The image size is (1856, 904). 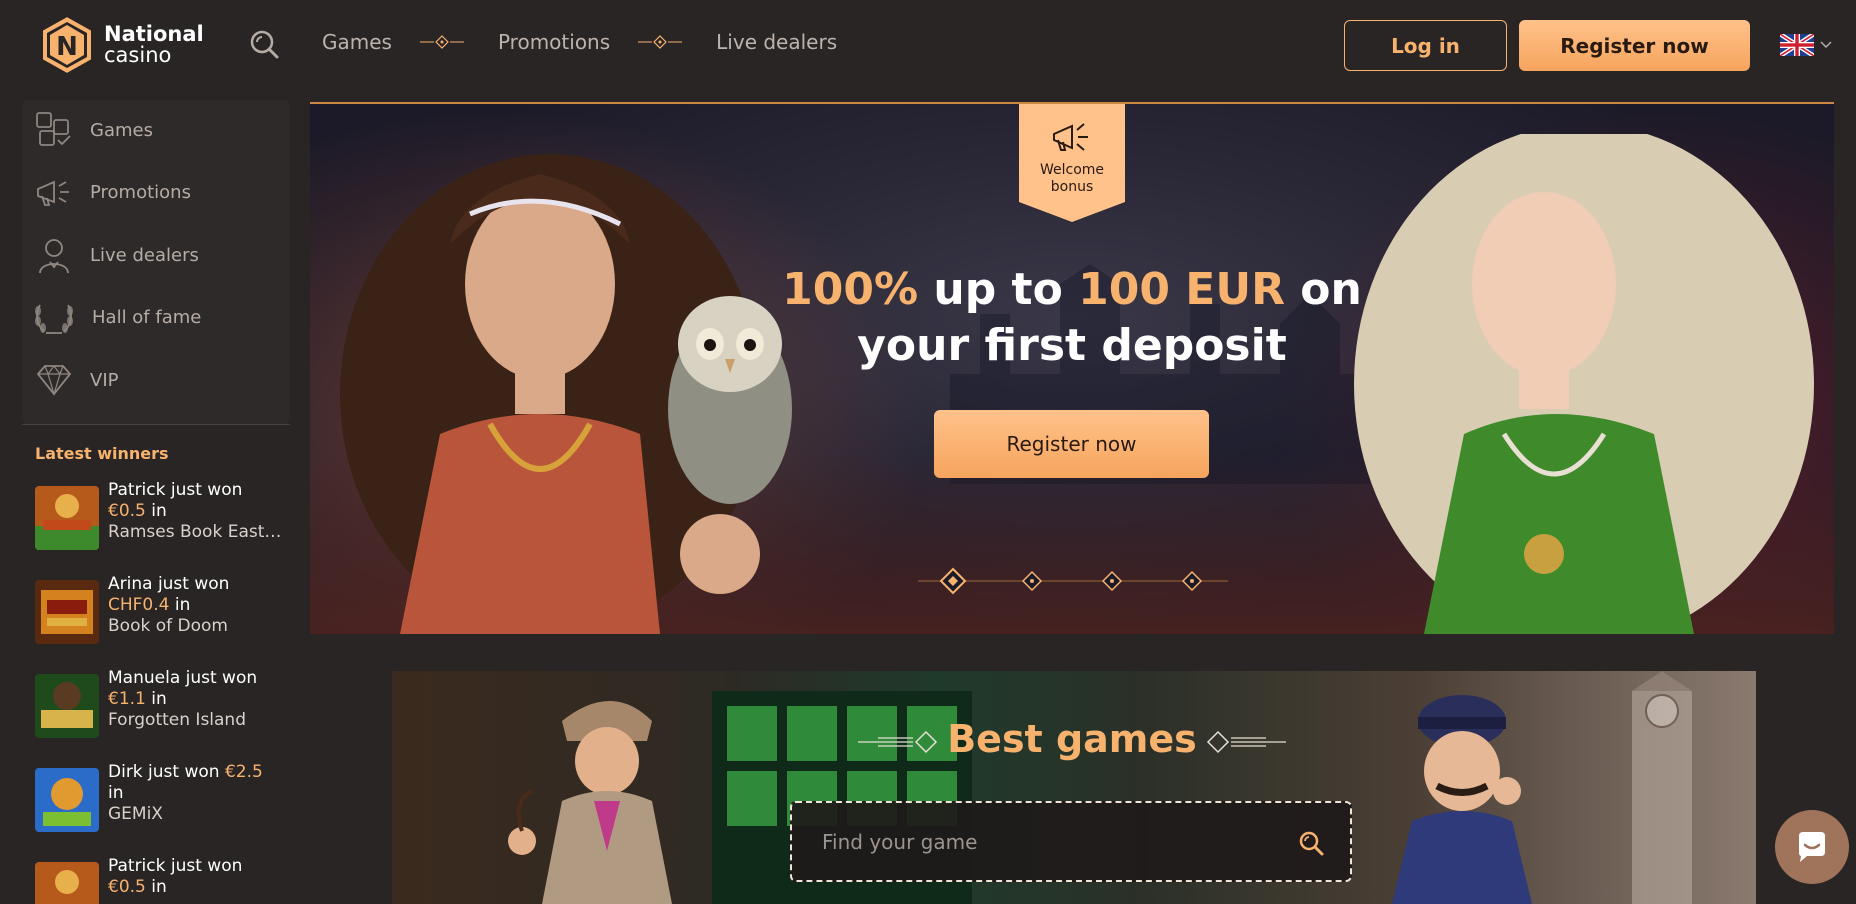 I want to click on sidebar-item-label: Promotions, so click(x=140, y=192).